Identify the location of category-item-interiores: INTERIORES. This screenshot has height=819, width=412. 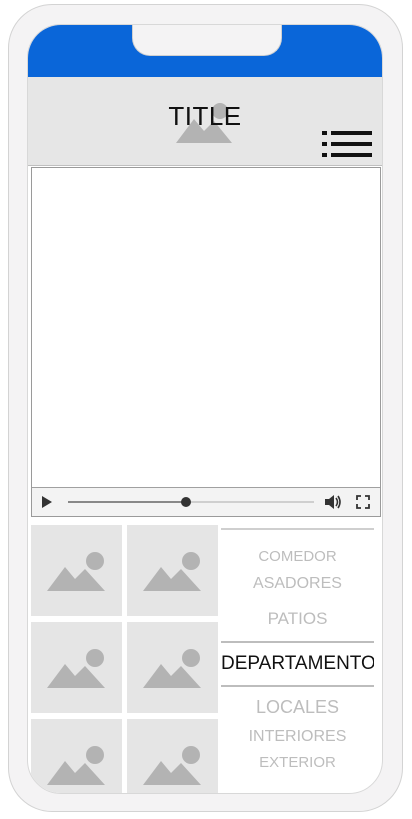
(297, 737).